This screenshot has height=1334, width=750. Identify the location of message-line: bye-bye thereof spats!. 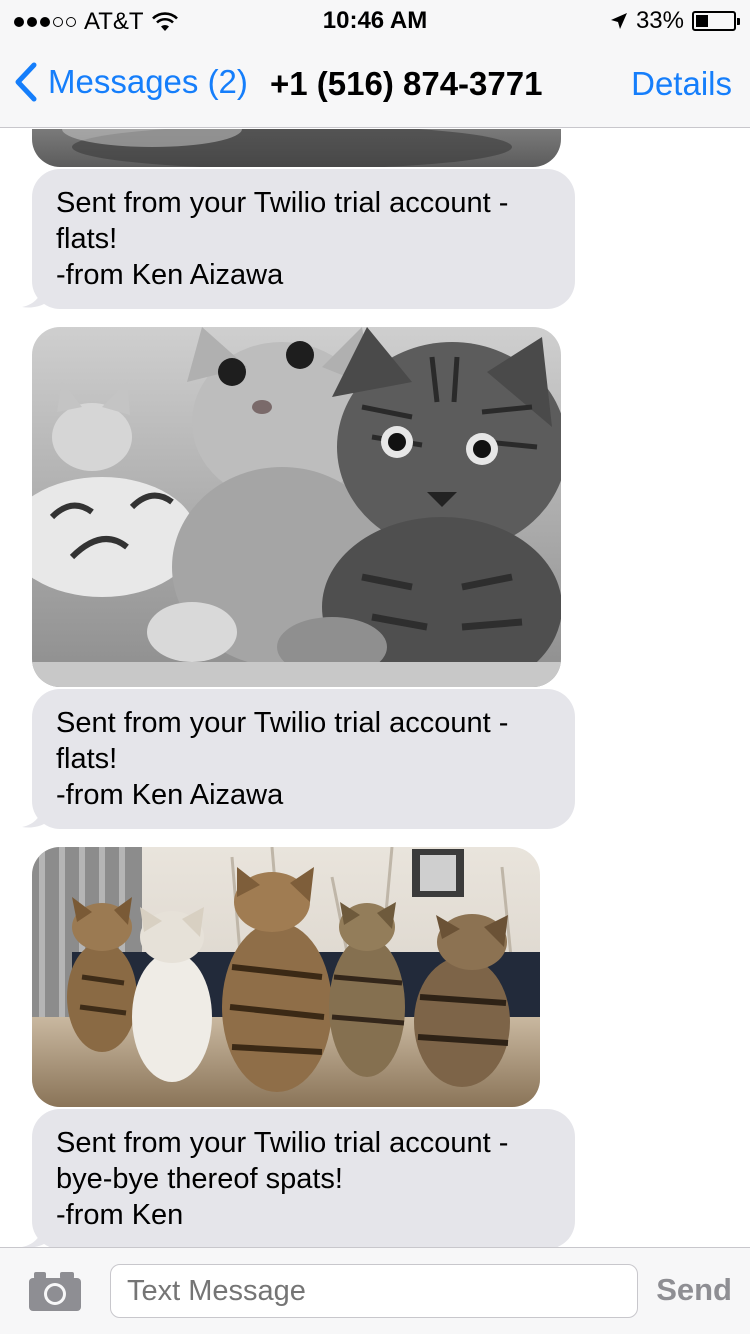
(199, 1179).